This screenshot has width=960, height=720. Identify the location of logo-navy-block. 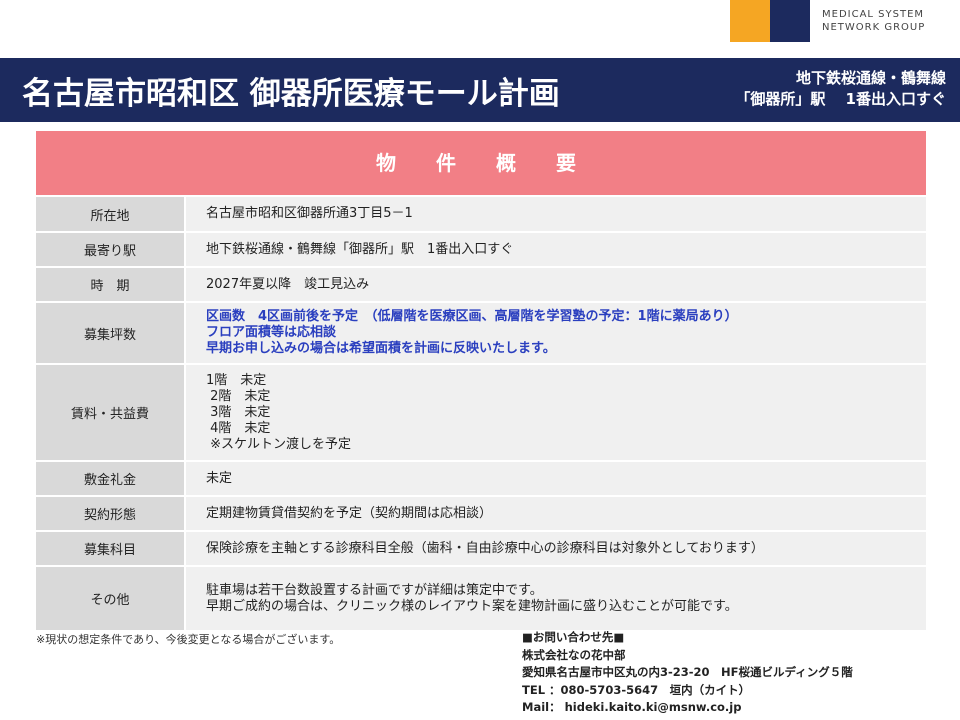
(790, 21).